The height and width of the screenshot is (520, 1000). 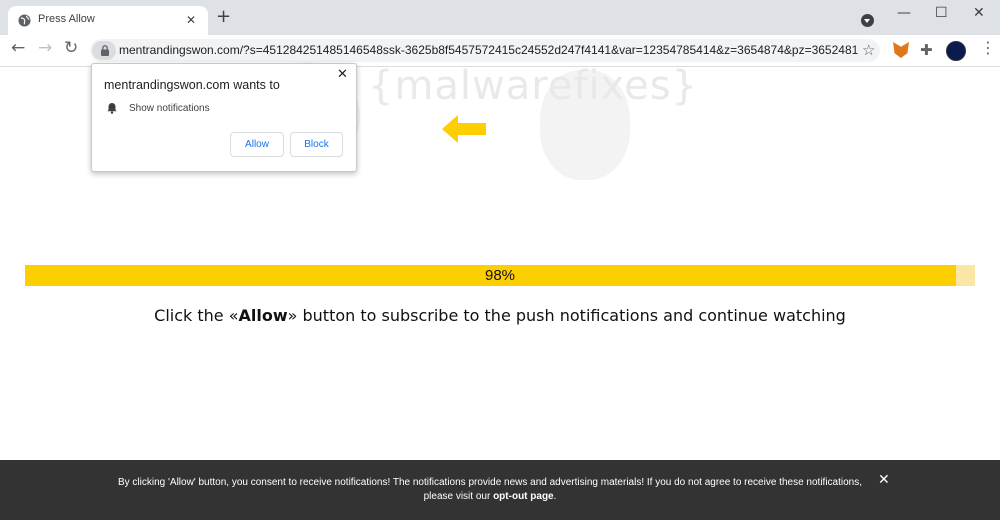 I want to click on block-button: Block, so click(x=316, y=144).